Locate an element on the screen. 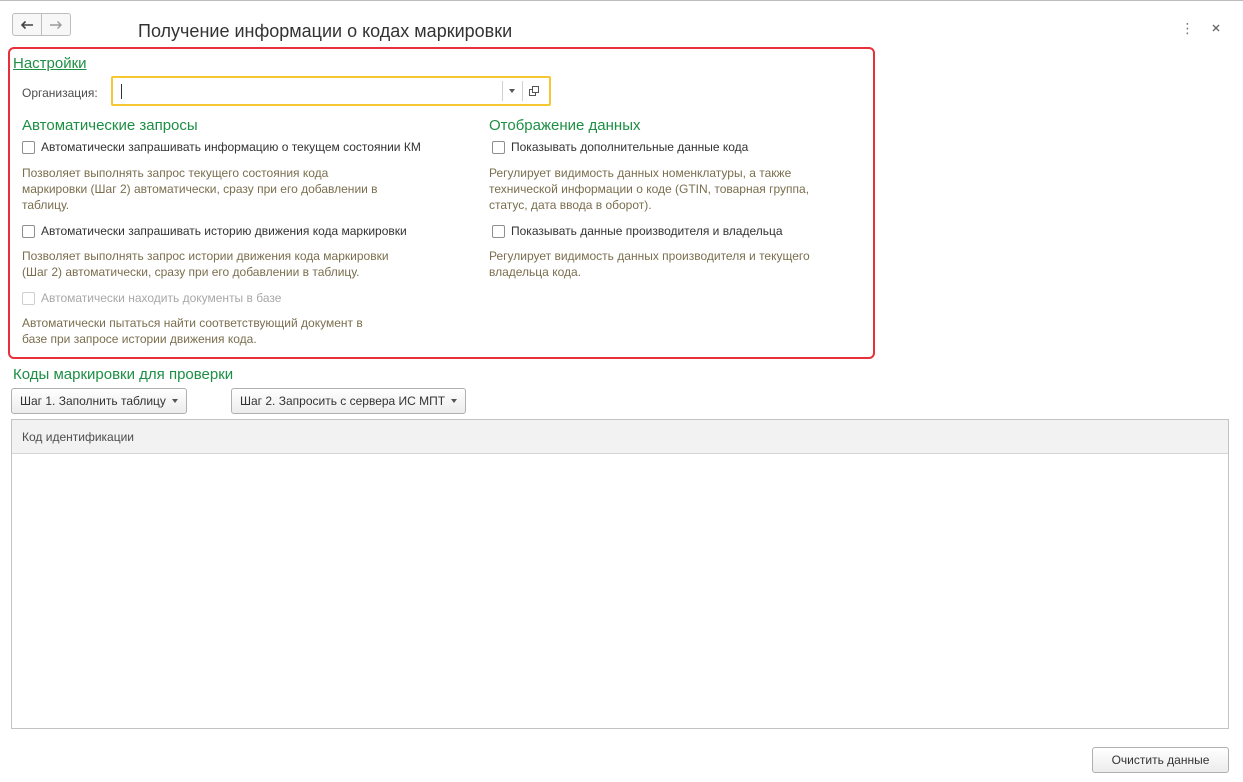 The image size is (1243, 782). organization-label: Организация: is located at coordinates (60, 93).